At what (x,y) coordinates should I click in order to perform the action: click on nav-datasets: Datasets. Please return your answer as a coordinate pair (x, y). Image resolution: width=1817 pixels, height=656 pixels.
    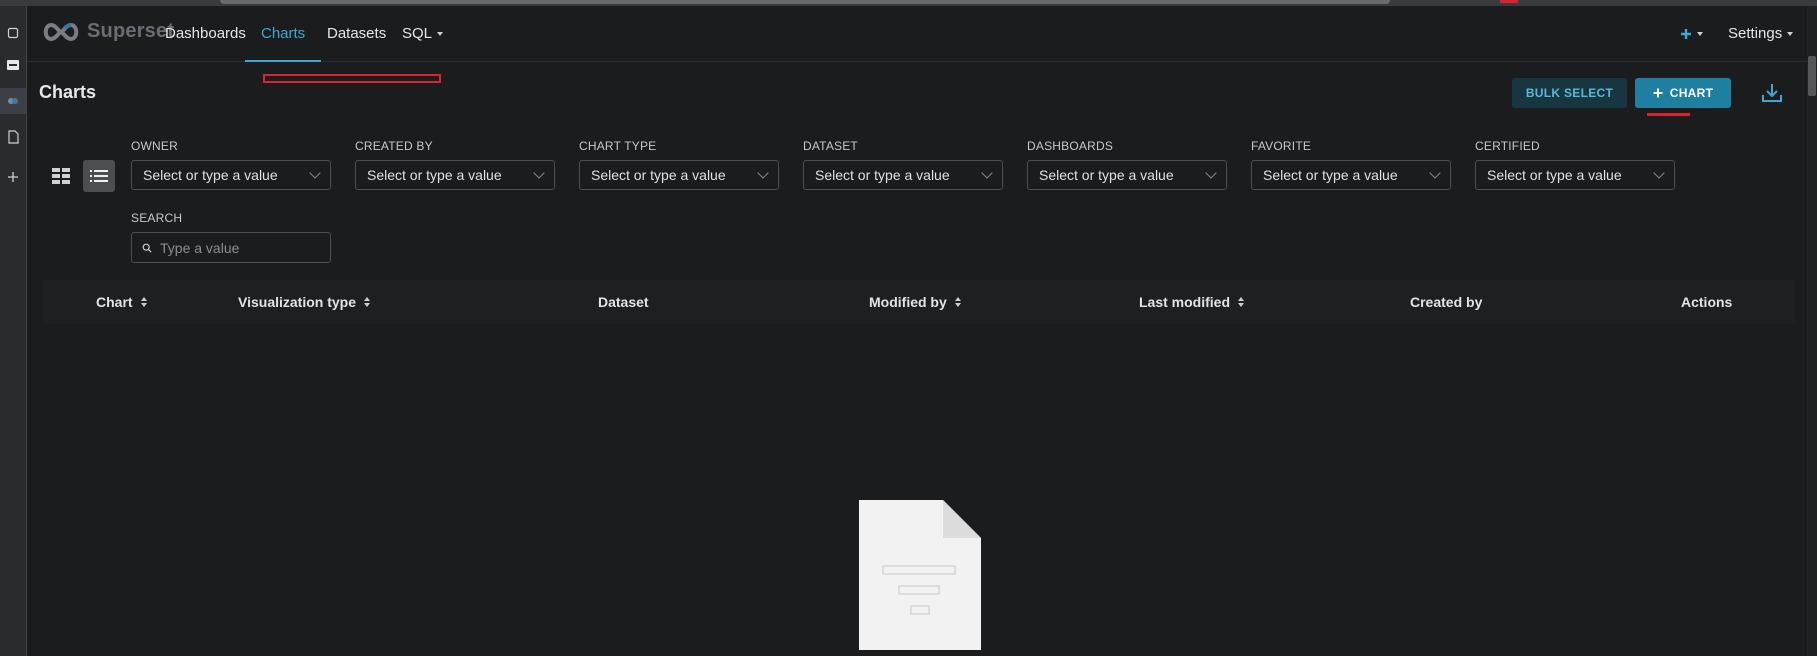
    Looking at the image, I should click on (356, 33).